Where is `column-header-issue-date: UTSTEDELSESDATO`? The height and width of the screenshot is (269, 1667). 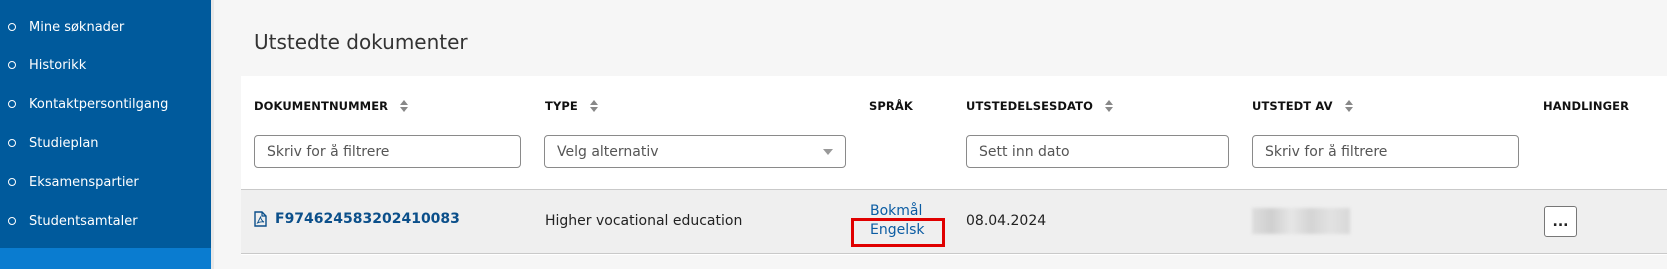 column-header-issue-date: UTSTEDELSESDATO is located at coordinates (1039, 106).